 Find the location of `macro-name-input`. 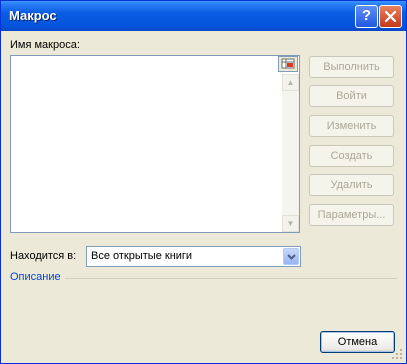

macro-name-input is located at coordinates (155, 65).